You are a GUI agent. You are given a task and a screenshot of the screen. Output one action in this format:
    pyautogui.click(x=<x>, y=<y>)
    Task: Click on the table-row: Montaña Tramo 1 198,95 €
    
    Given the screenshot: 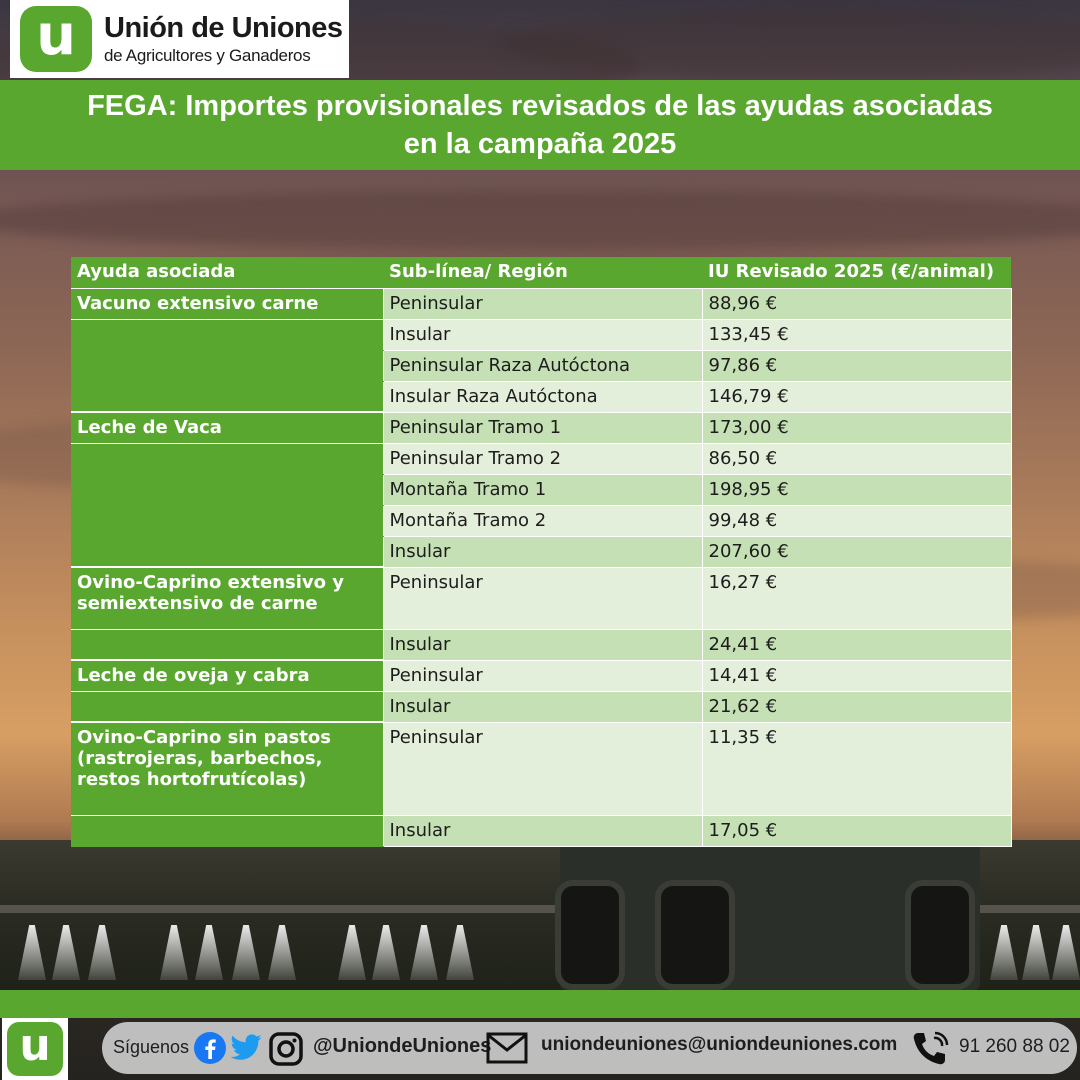 What is the action you would take?
    pyautogui.click(x=541, y=490)
    